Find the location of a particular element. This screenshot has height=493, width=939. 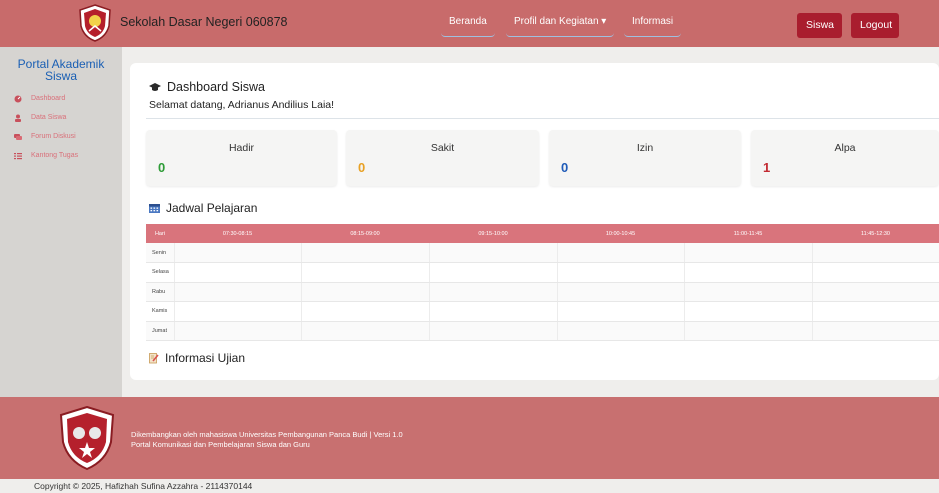

stat-card-izin: Izin 0 is located at coordinates (645, 158).